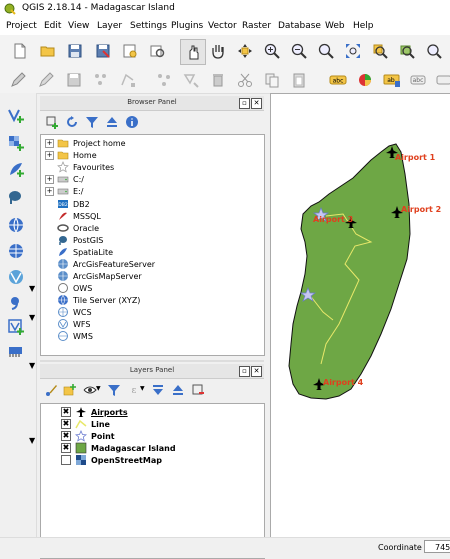 This screenshot has height=559, width=450. I want to click on pan-map-button, so click(193, 52).